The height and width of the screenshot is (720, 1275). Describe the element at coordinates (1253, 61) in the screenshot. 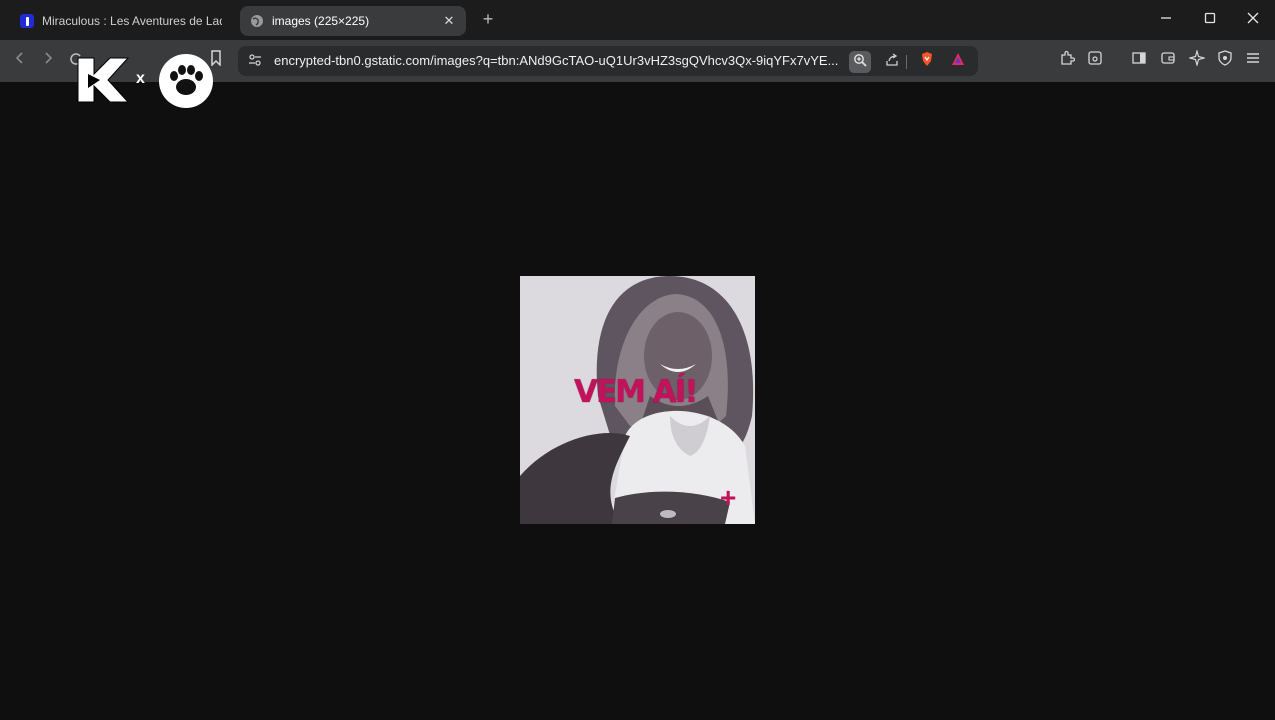

I see `menu-icon` at that location.